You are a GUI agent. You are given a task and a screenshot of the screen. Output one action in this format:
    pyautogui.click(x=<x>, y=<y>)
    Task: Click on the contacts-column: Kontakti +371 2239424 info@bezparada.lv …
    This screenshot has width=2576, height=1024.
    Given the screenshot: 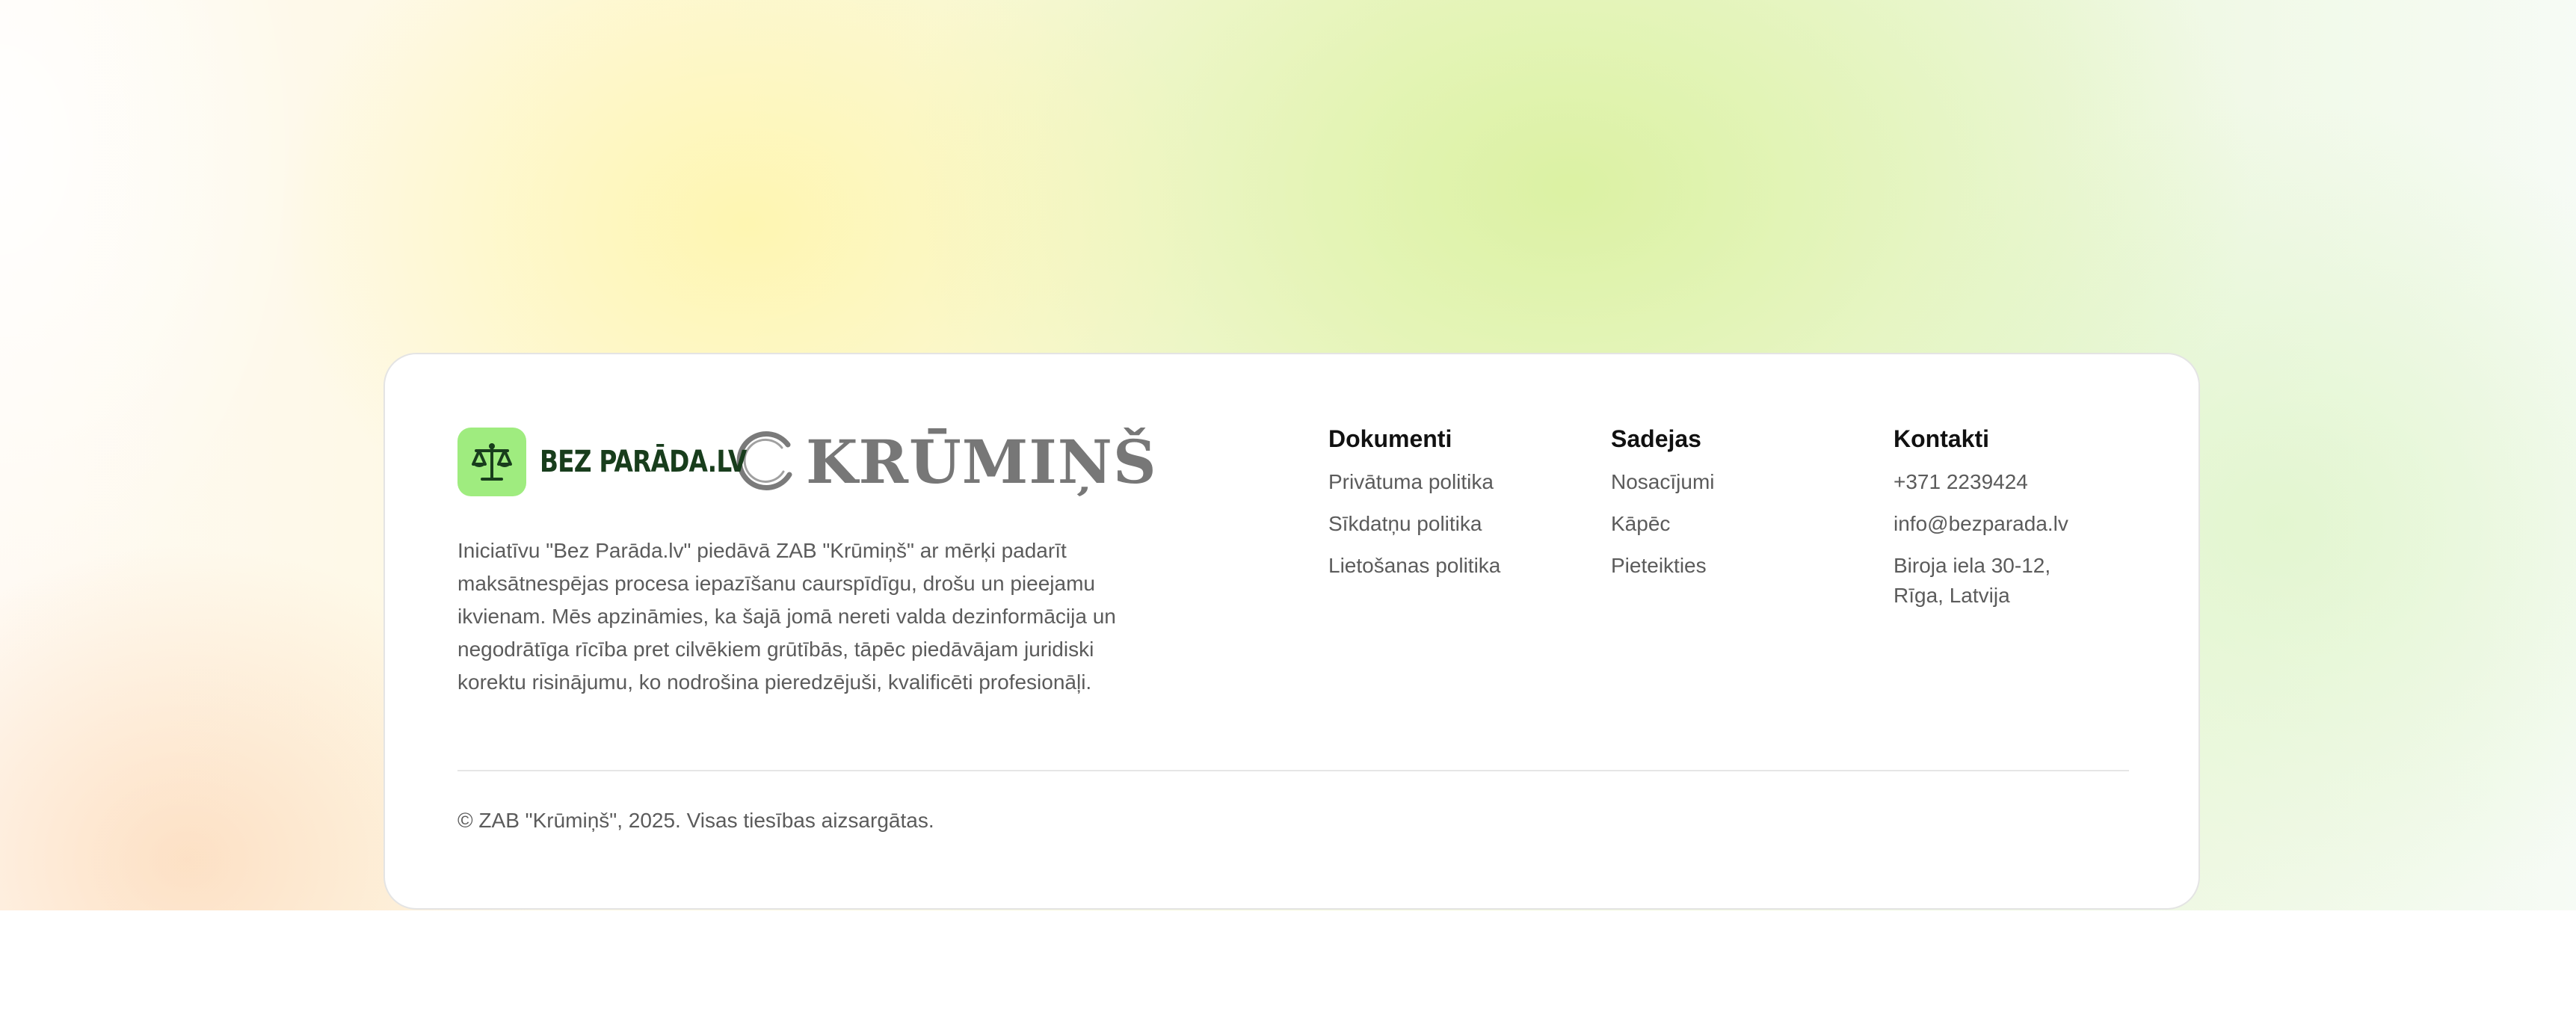 What is the action you would take?
    pyautogui.click(x=1981, y=516)
    